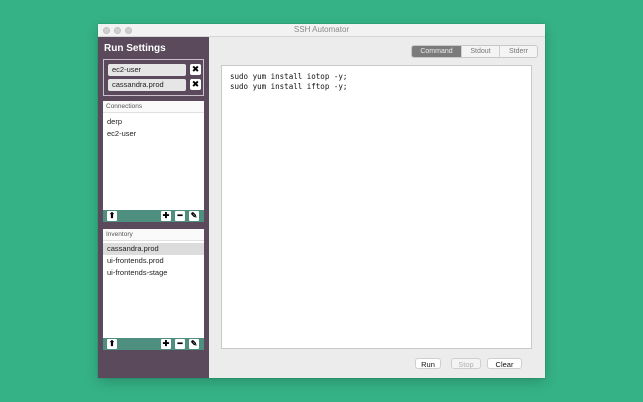 This screenshot has width=643, height=402. What do you see at coordinates (153, 344) in the screenshot?
I see `inventory-toolbar: ⬆ ✚ ━ ✎` at bounding box center [153, 344].